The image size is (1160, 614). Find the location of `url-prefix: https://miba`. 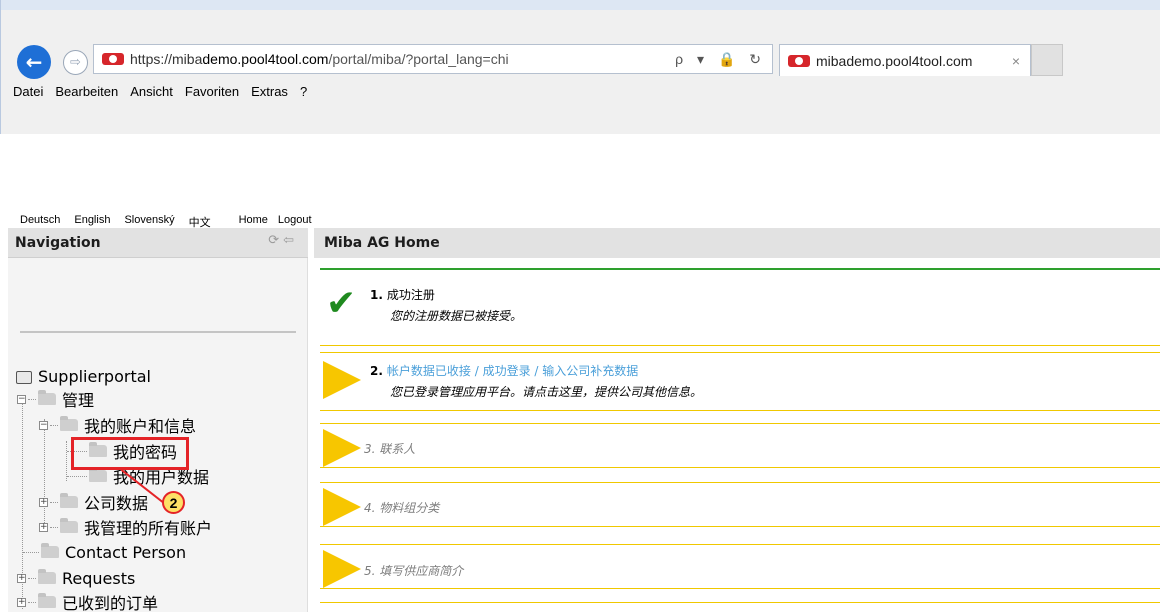

url-prefix: https://miba is located at coordinates (166, 59).